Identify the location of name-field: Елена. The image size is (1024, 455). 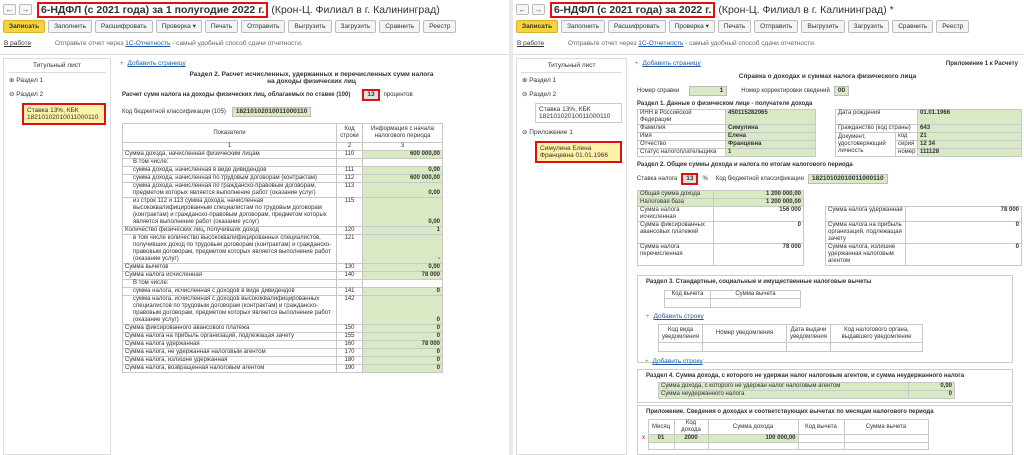
(770, 136).